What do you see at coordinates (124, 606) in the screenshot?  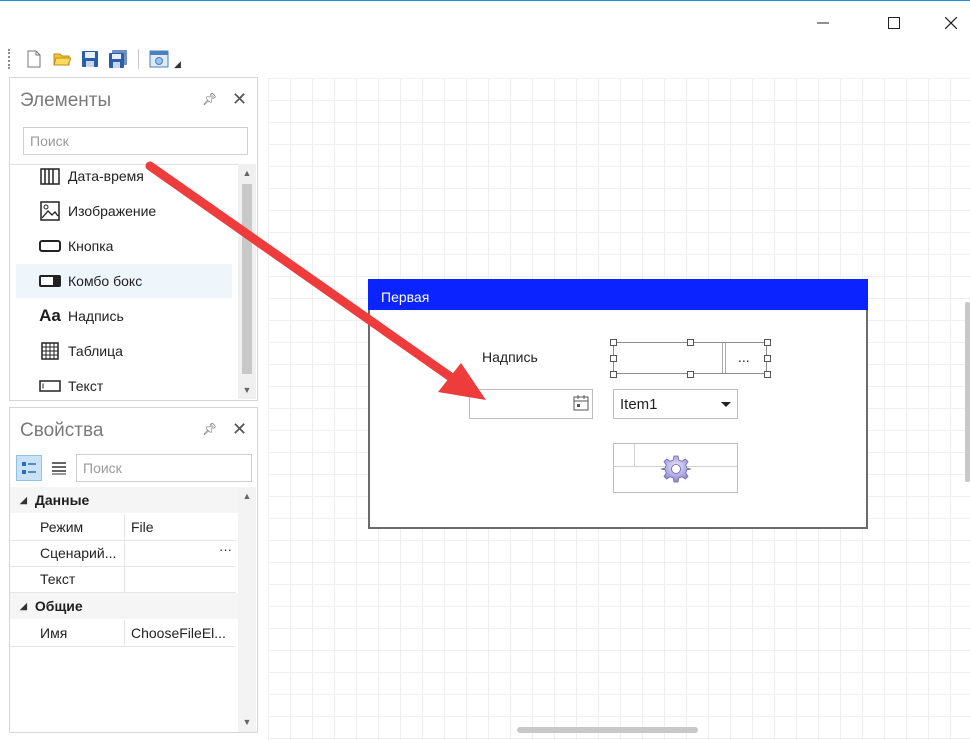 I see `category-general: ◢ Общие` at bounding box center [124, 606].